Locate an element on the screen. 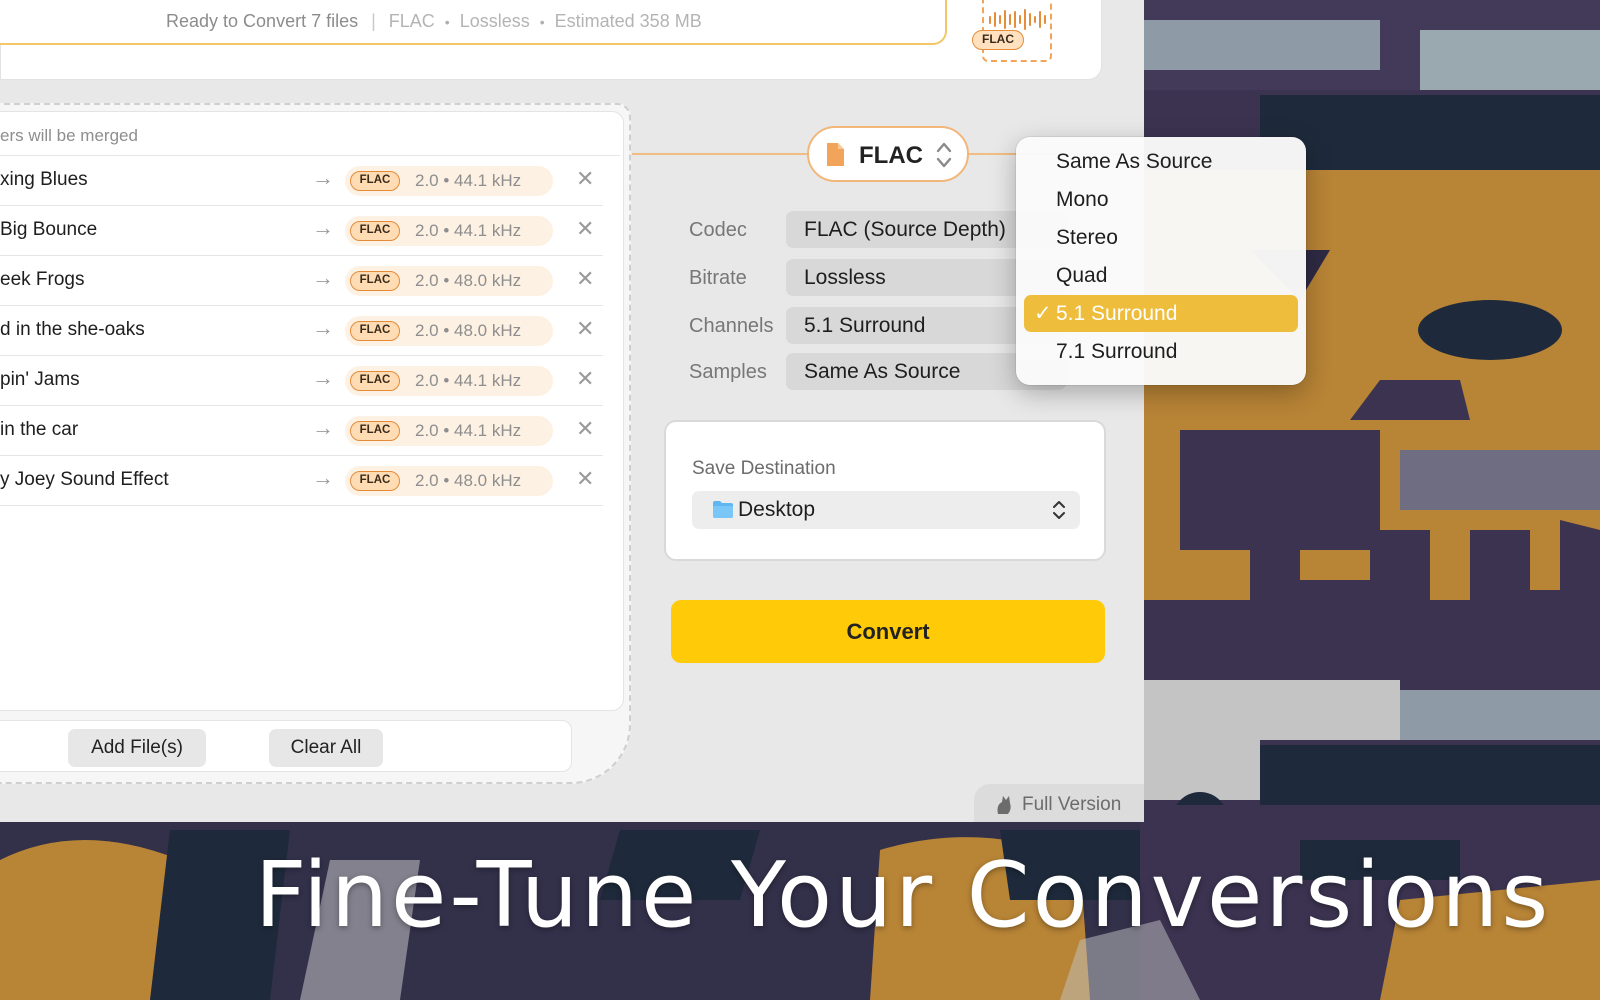  add-files-button: Add File(s) is located at coordinates (137, 748).